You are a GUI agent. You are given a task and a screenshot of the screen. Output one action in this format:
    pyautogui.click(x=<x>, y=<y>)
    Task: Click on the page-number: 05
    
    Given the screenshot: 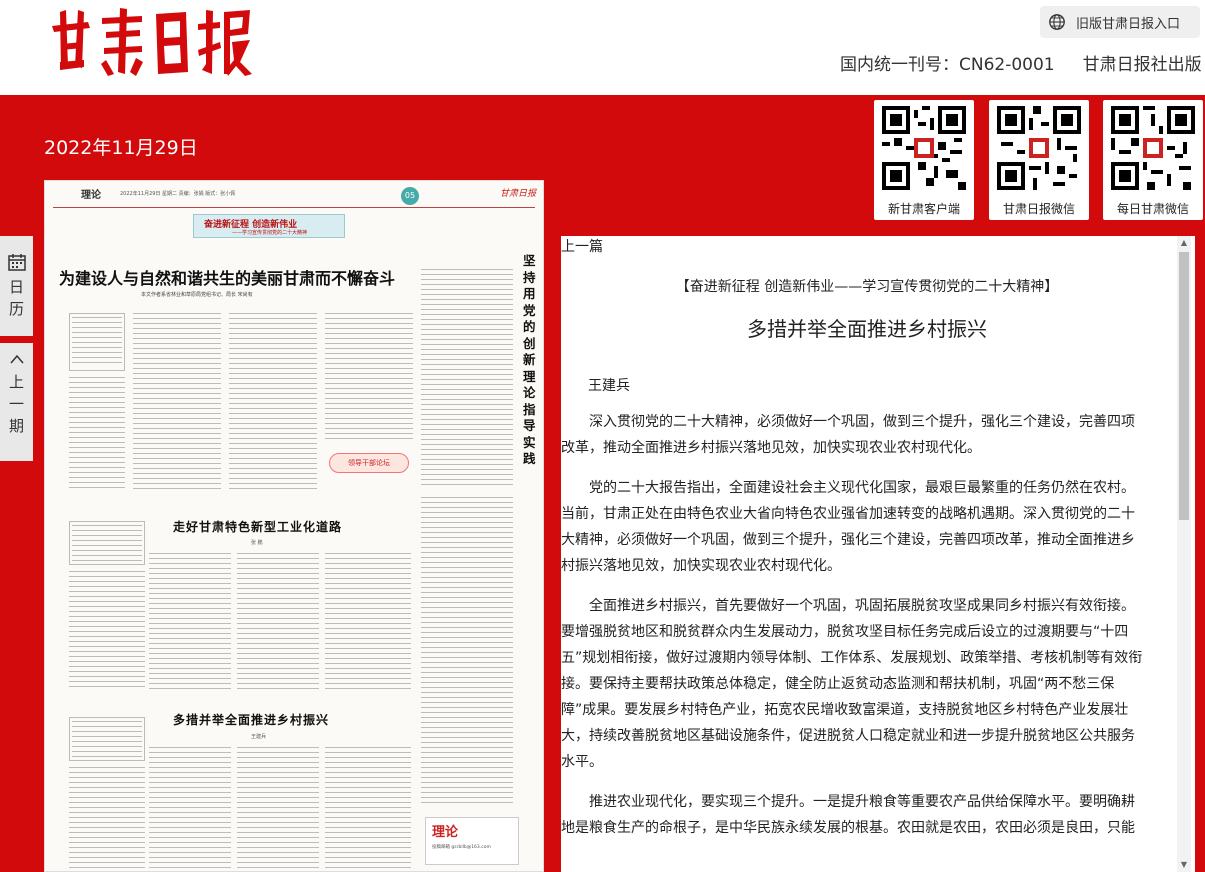 What is the action you would take?
    pyautogui.click(x=410, y=196)
    